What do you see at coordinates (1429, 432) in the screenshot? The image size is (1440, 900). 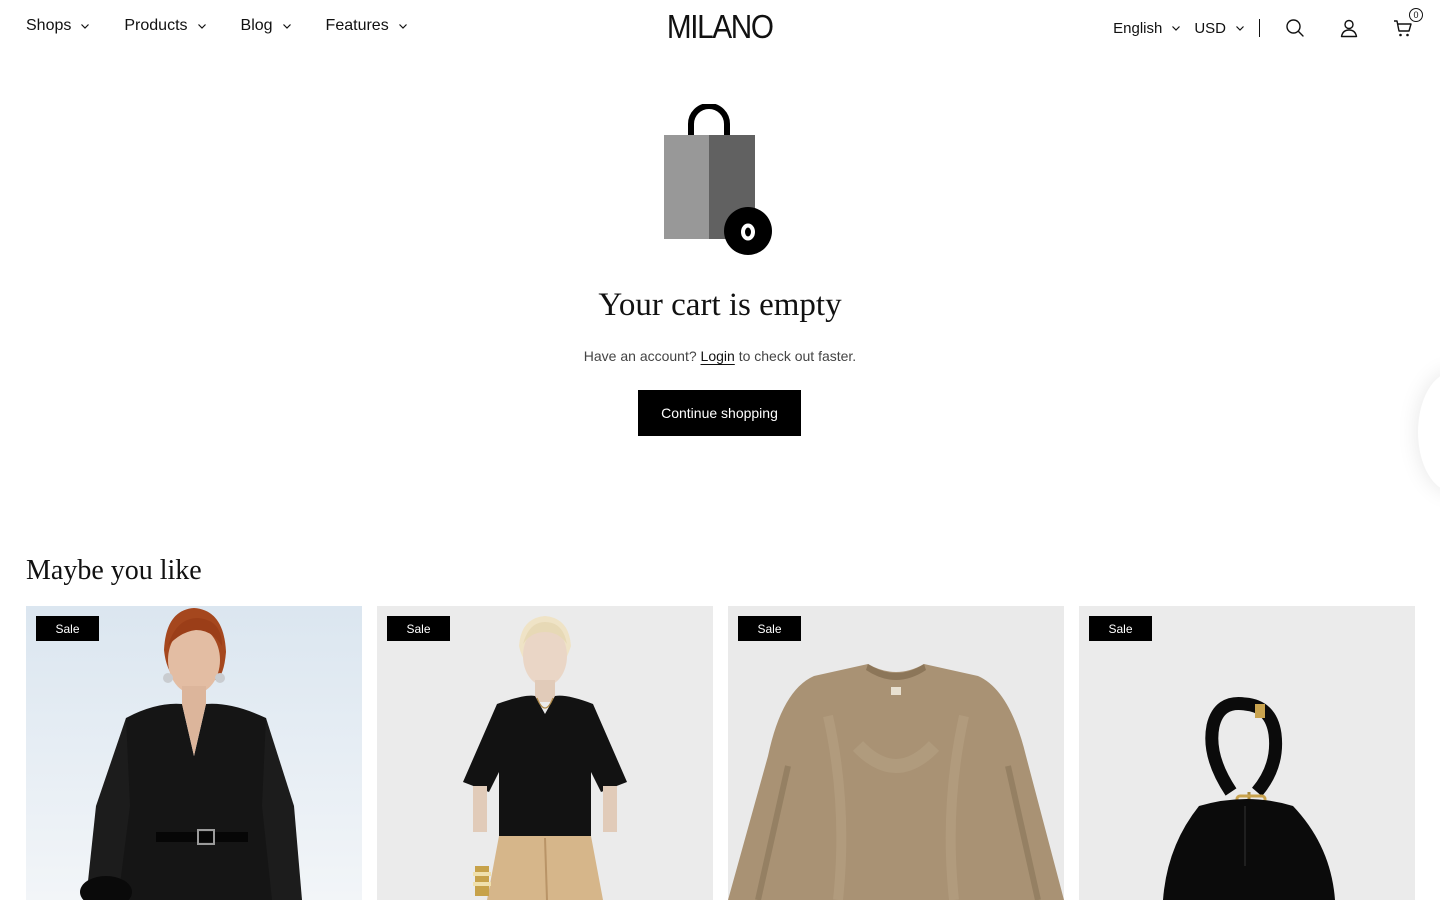 I see `side-floating-tab` at bounding box center [1429, 432].